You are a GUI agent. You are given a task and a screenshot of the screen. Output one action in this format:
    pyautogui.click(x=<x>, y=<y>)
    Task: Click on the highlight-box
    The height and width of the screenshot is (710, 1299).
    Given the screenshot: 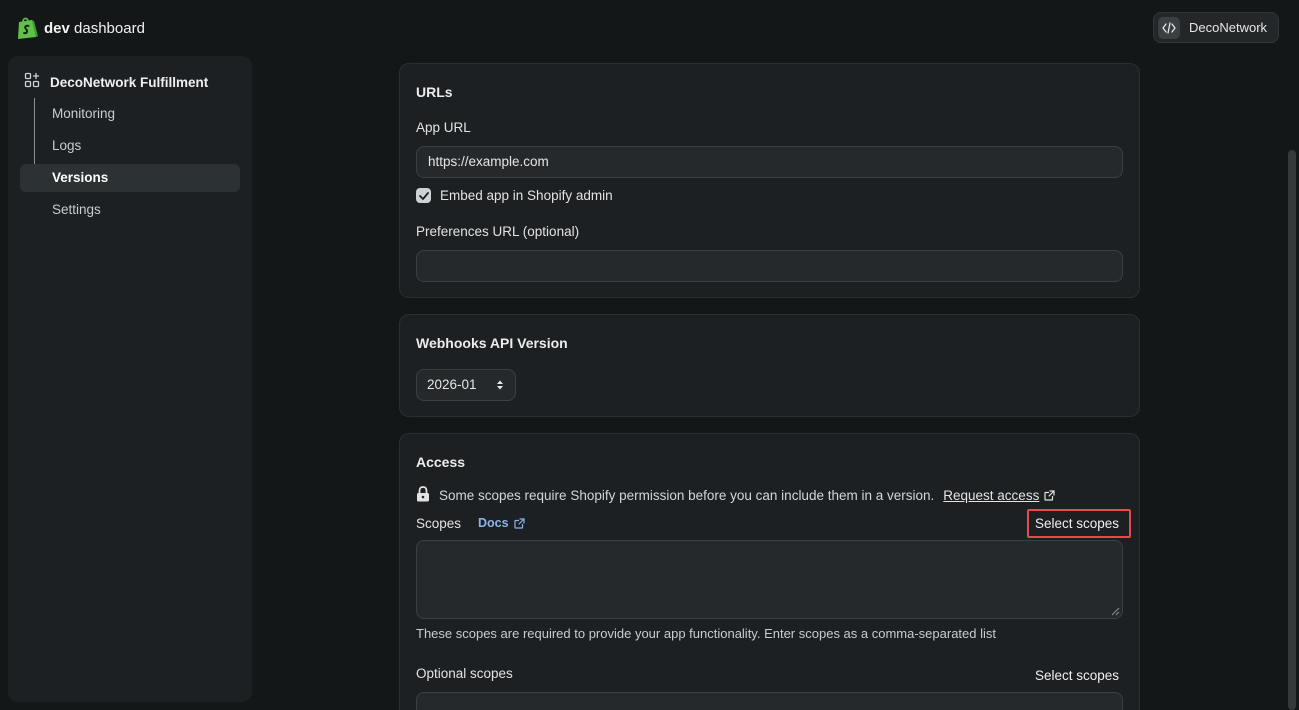 What is the action you would take?
    pyautogui.click(x=1079, y=523)
    